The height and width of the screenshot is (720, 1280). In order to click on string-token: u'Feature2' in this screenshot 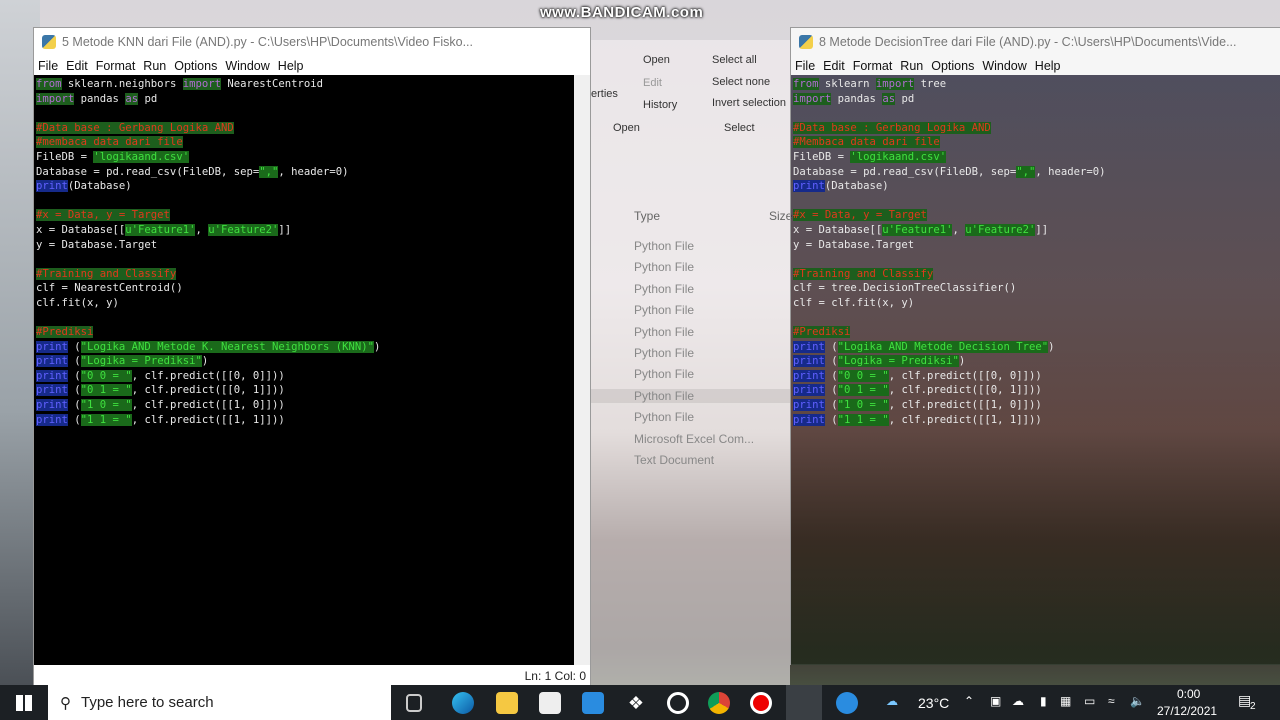, I will do `click(1000, 229)`.